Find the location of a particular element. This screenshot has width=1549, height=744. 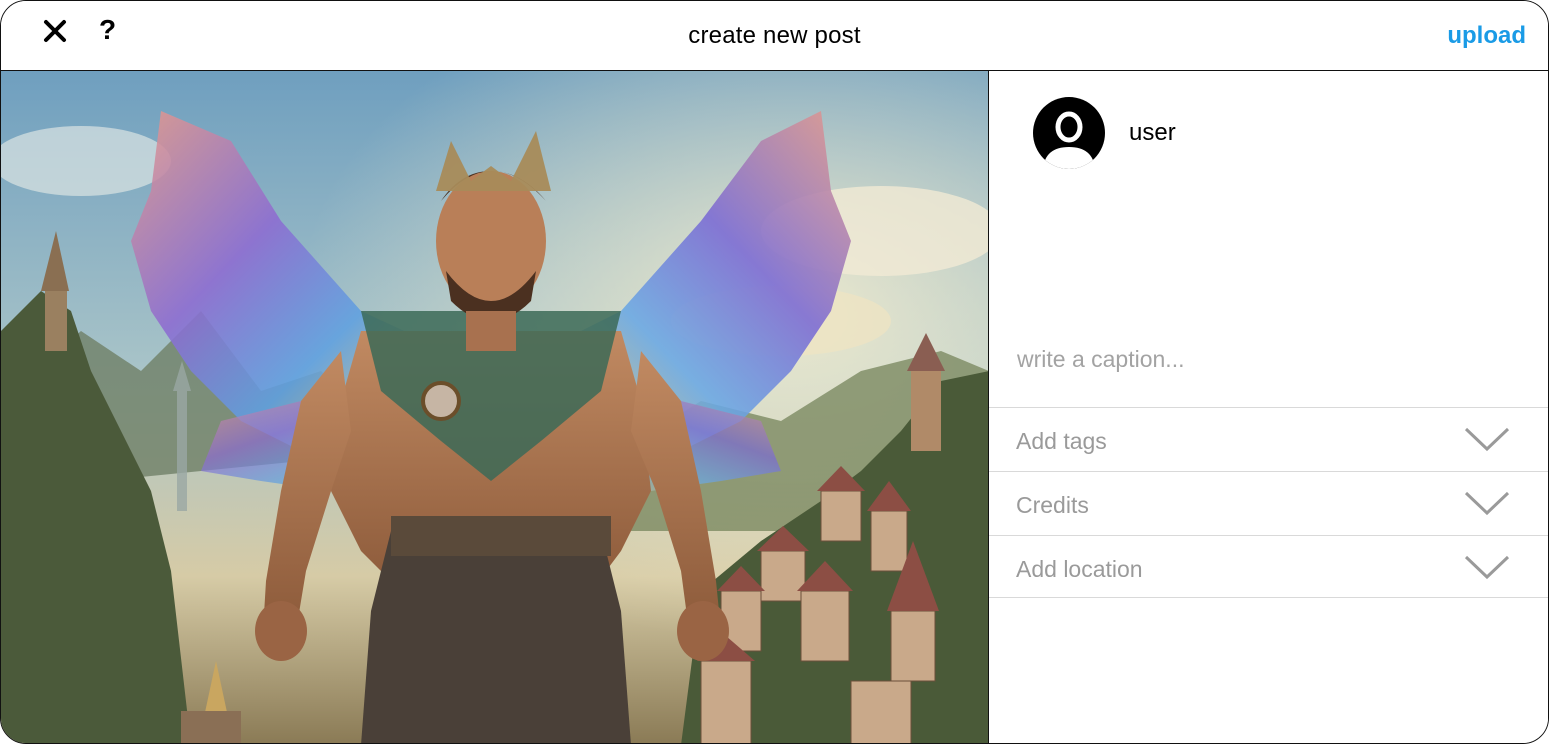

page-title: create new post is located at coordinates (774, 35).